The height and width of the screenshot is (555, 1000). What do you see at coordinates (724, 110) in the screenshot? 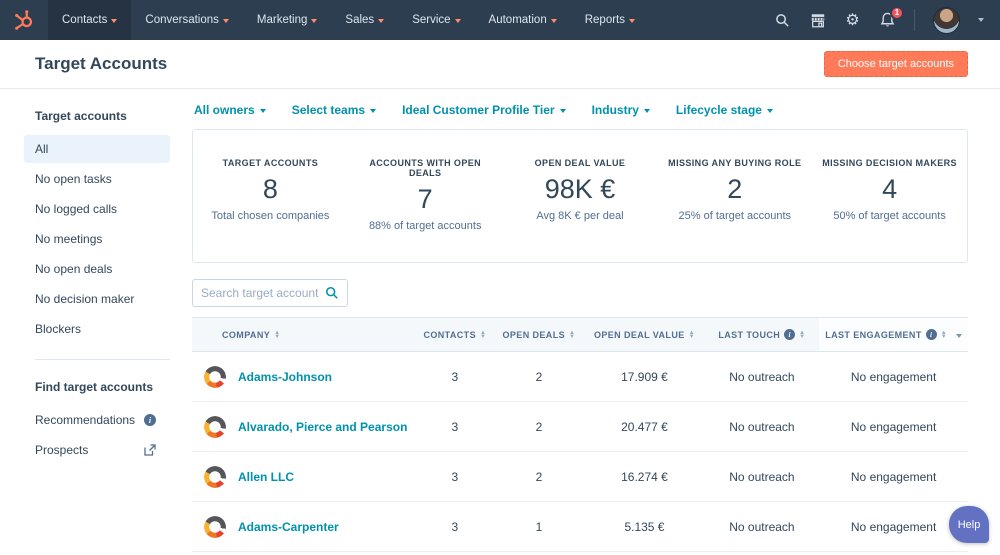
I see `filter-lifecycle-stage: Lifecycle stage` at bounding box center [724, 110].